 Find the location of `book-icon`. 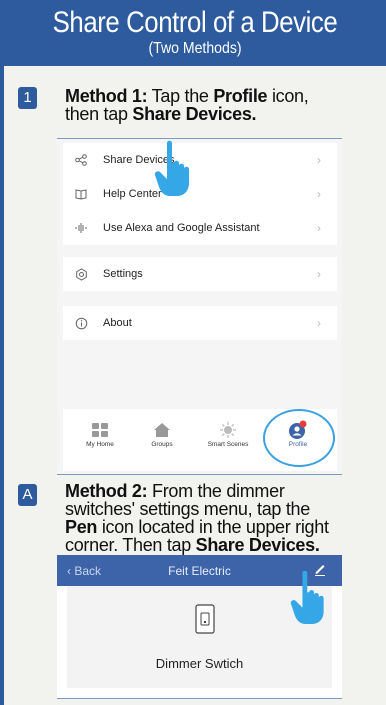

book-icon is located at coordinates (83, 194).